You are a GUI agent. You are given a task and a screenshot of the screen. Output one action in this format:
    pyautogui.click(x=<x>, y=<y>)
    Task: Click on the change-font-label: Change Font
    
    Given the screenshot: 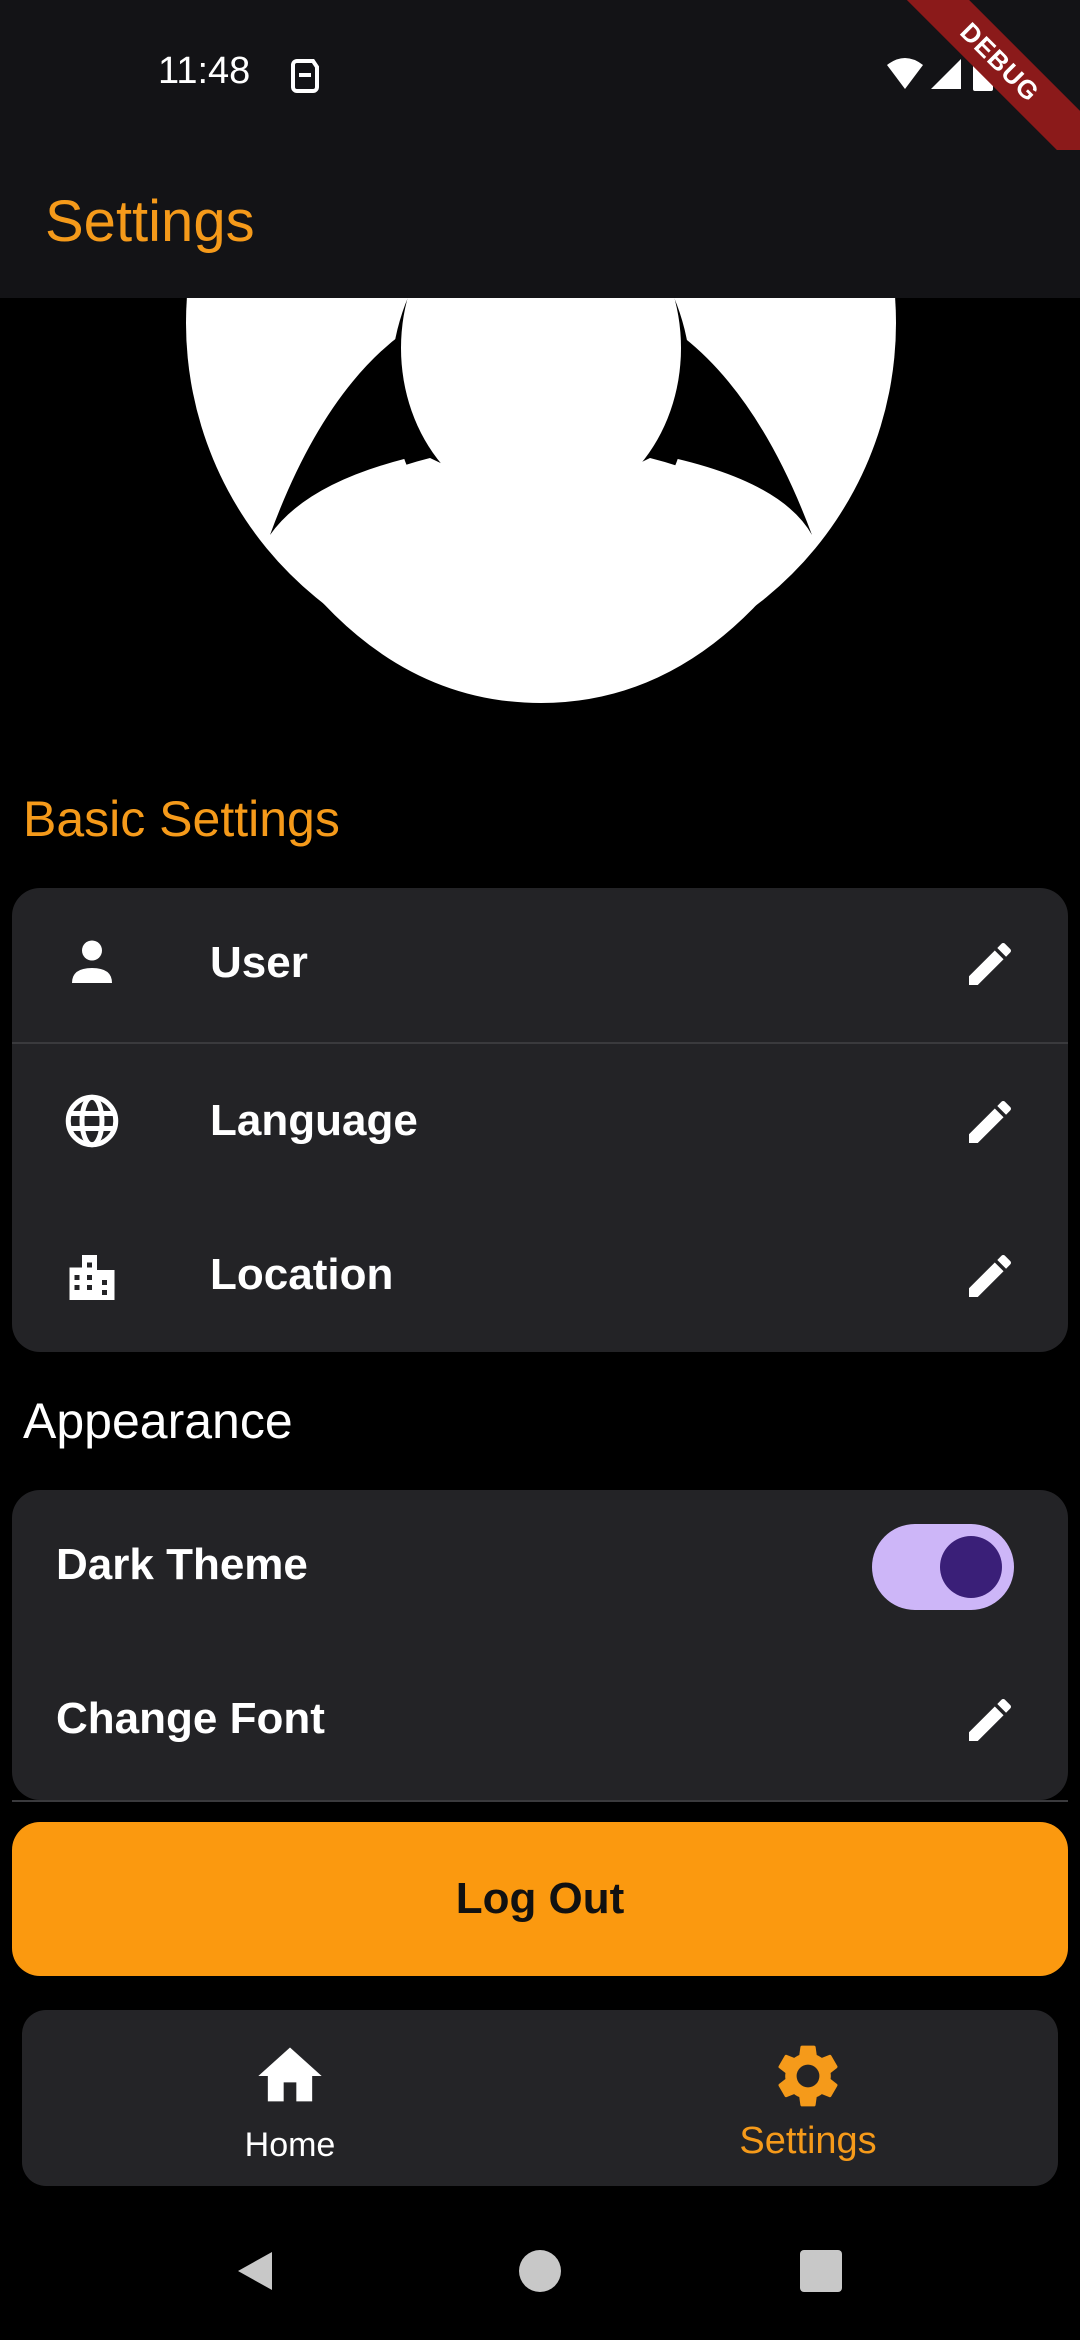 What is the action you would take?
    pyautogui.click(x=190, y=1718)
    